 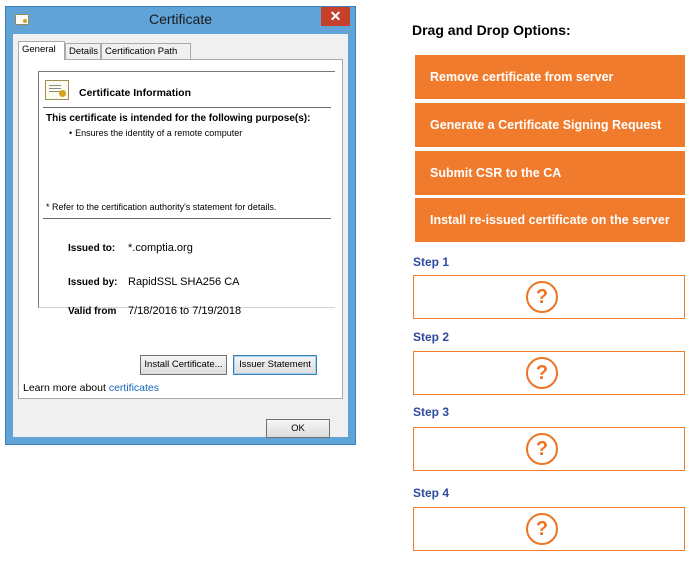 I want to click on step-1-drop-zone: ?, so click(x=549, y=297).